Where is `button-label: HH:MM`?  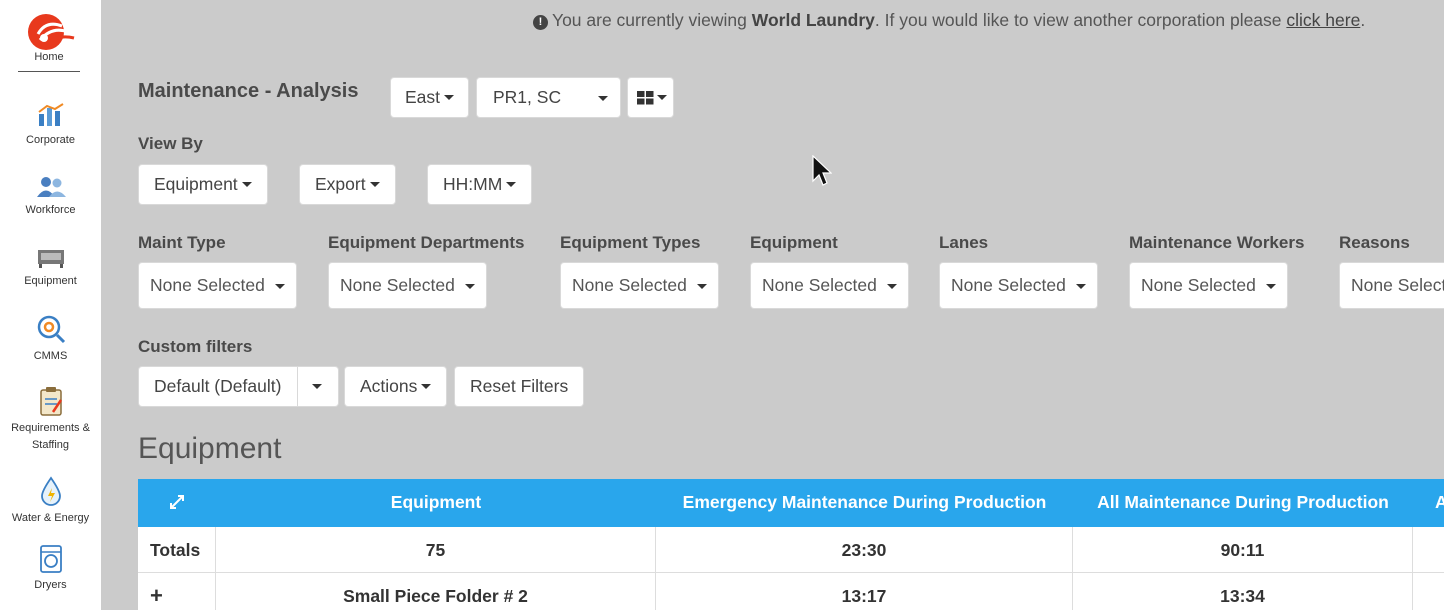 button-label: HH:MM is located at coordinates (473, 184).